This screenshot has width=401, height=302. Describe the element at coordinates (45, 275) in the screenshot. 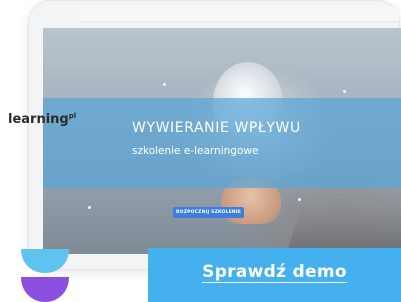

I see `cloud-logo-shape-icon` at that location.